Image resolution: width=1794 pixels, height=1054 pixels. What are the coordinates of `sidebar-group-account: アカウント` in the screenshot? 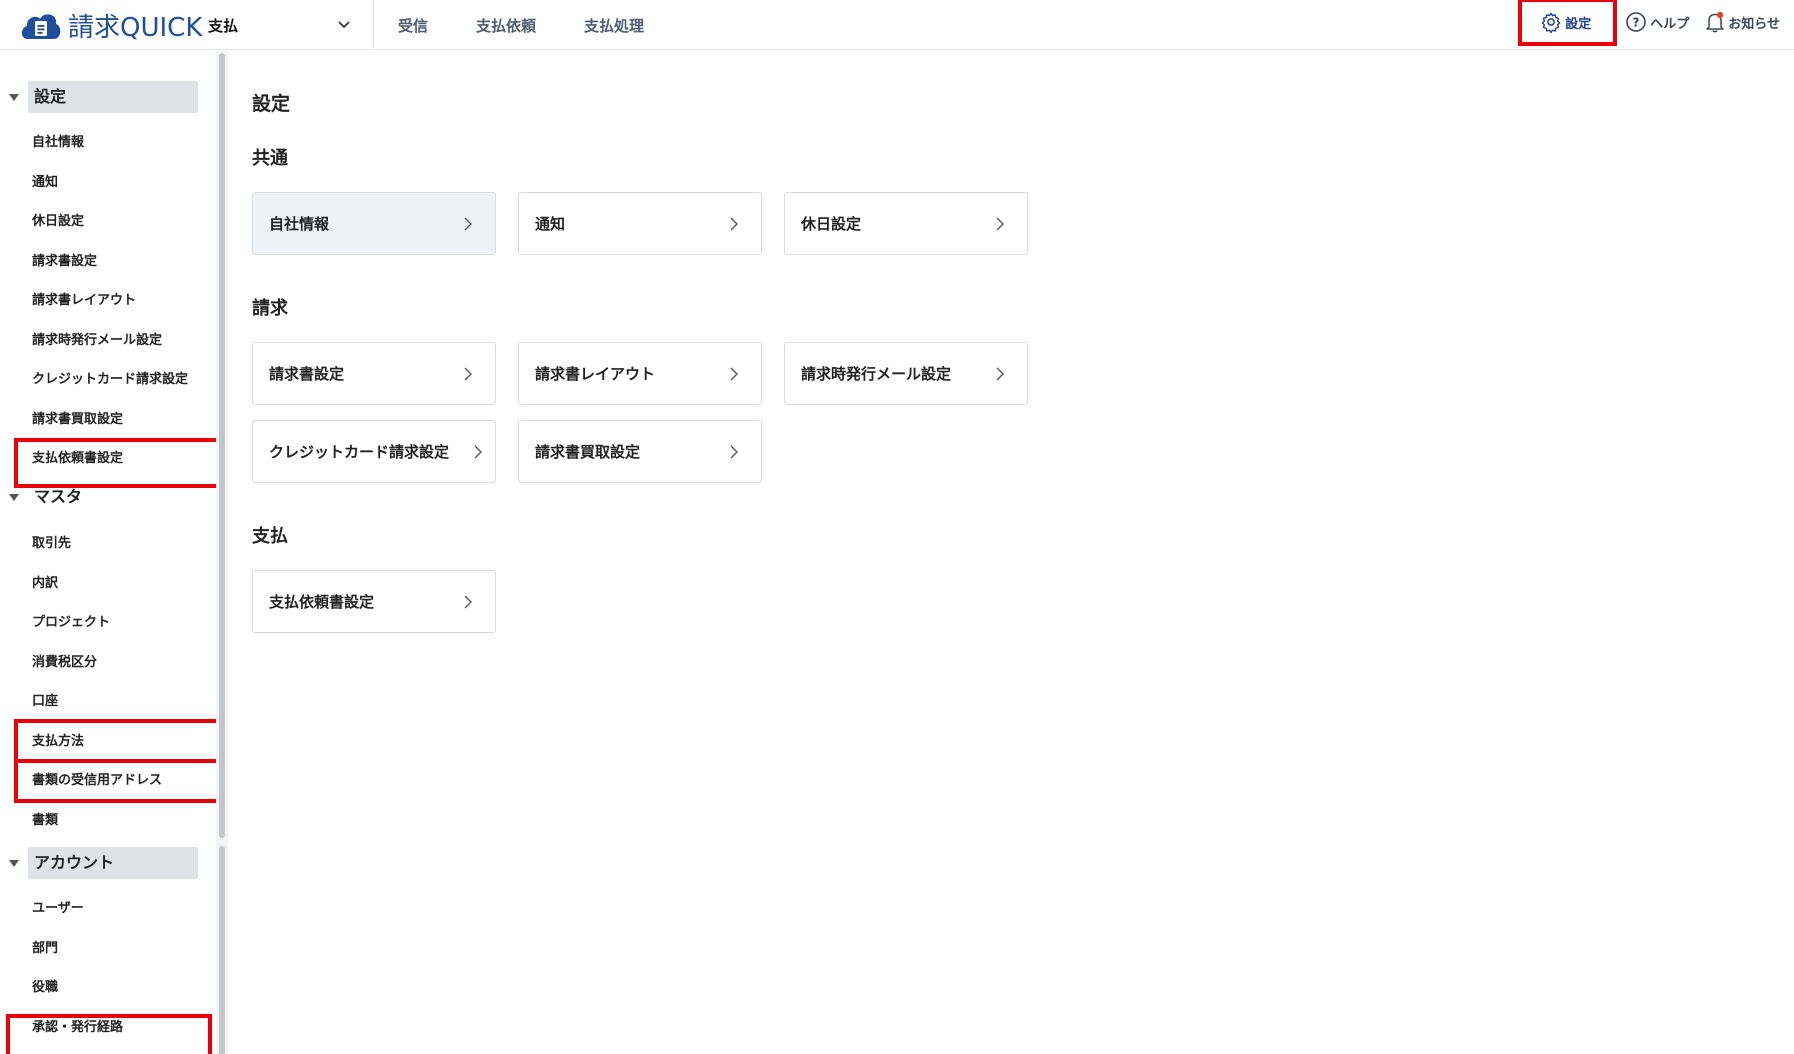 It's located at (99, 863).